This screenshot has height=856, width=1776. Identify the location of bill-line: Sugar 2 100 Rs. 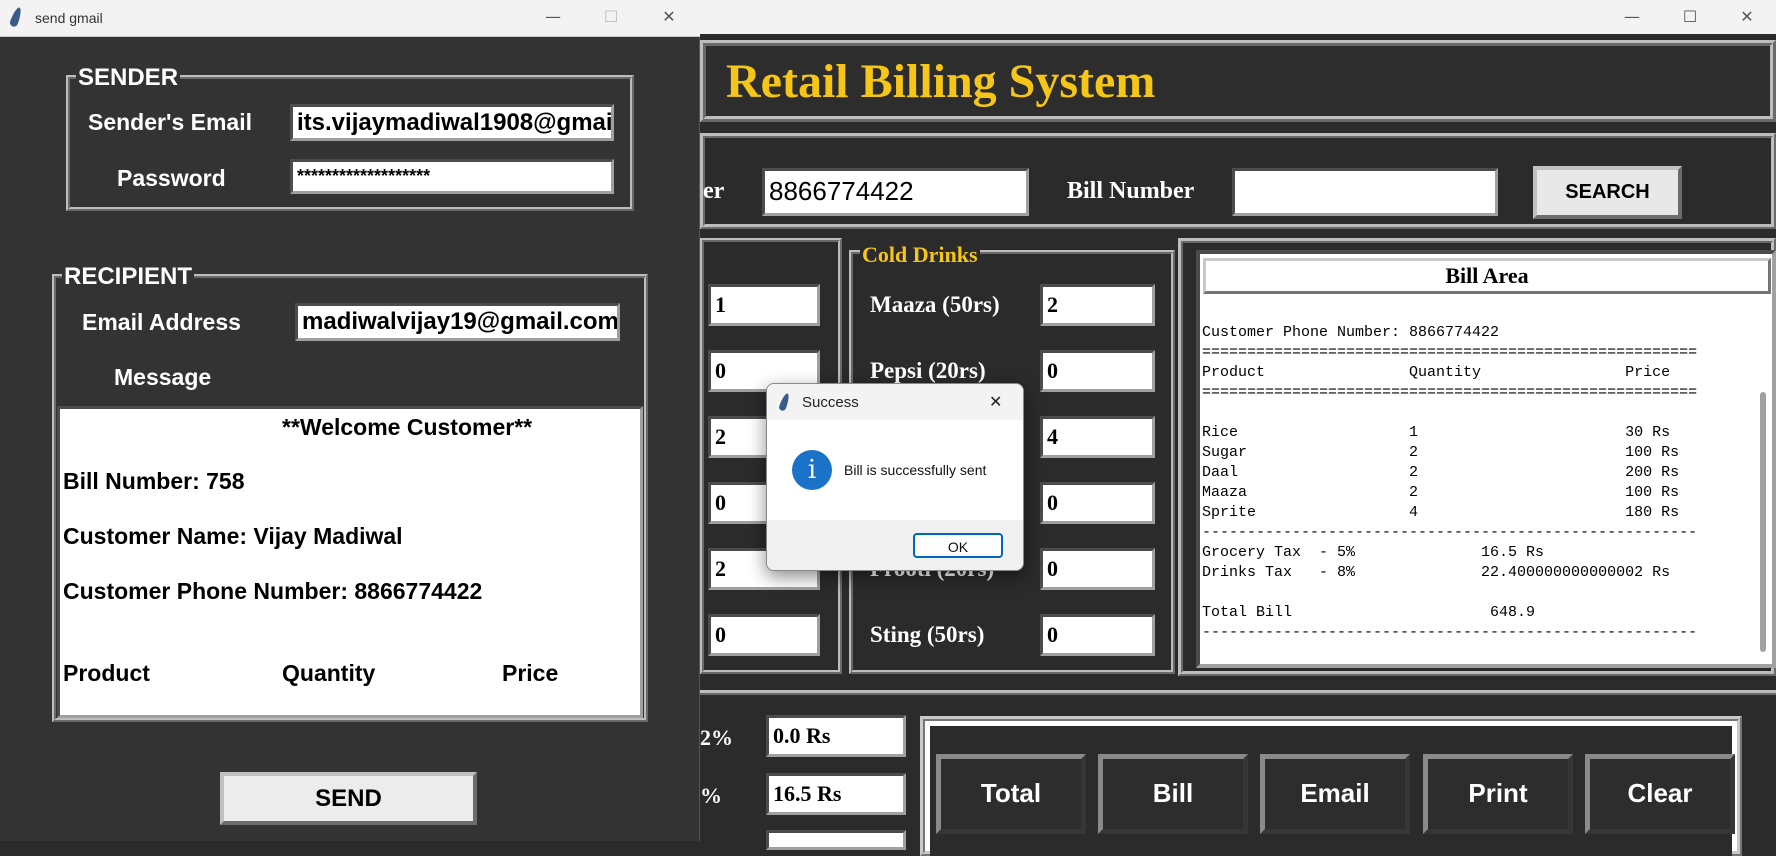
(1441, 452).